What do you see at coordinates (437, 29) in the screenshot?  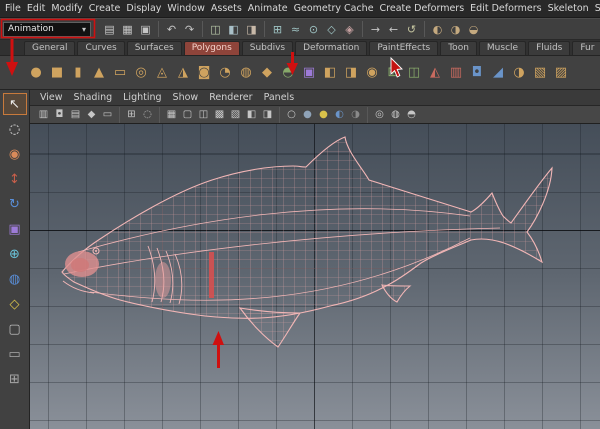 I see `render-current-frame-icon: ◐` at bounding box center [437, 29].